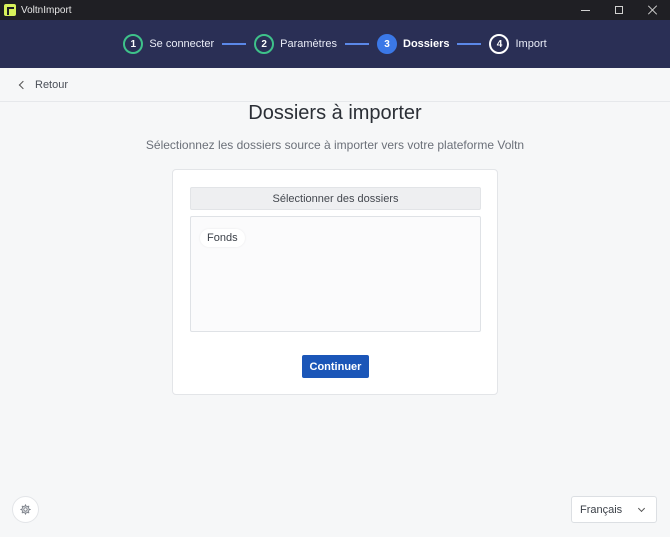 Image resolution: width=670 pixels, height=537 pixels. What do you see at coordinates (182, 44) in the screenshot?
I see `step-label: Se connecter` at bounding box center [182, 44].